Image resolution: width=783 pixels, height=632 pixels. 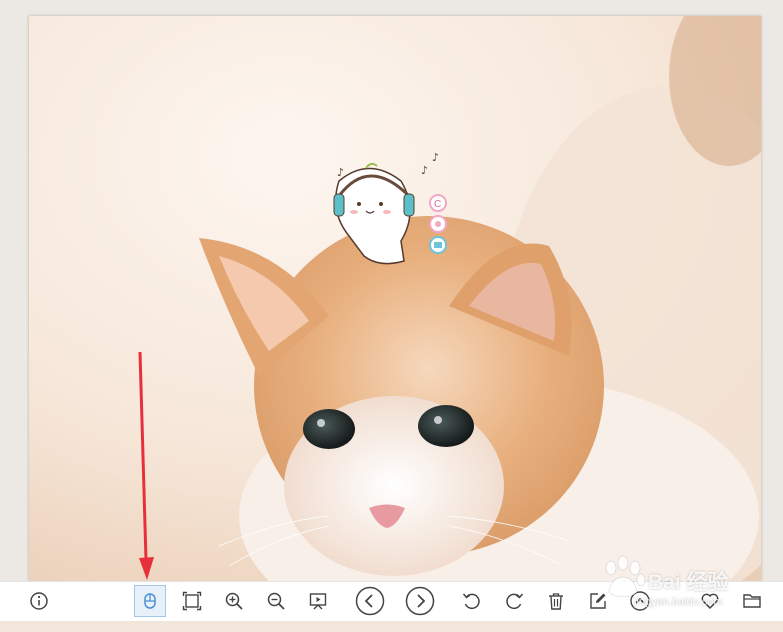 I want to click on open-folder-button, so click(x=752, y=601).